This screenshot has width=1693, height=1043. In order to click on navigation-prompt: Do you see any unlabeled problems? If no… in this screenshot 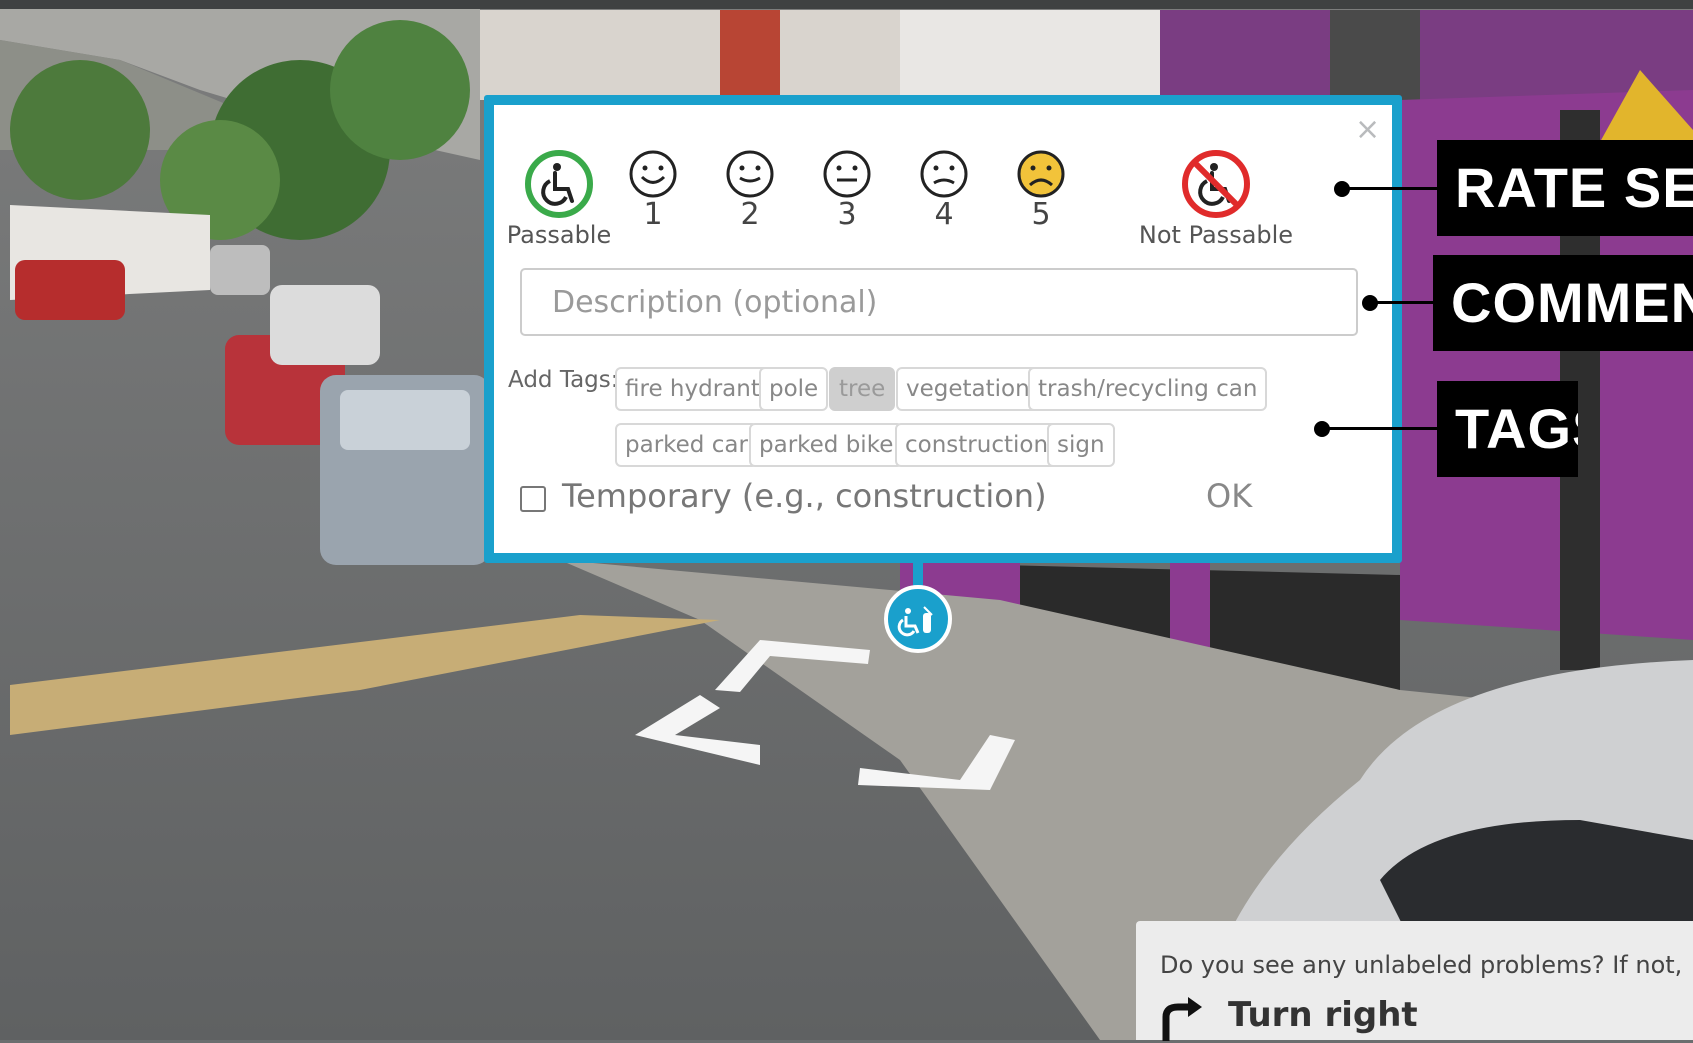, I will do `click(1414, 981)`.